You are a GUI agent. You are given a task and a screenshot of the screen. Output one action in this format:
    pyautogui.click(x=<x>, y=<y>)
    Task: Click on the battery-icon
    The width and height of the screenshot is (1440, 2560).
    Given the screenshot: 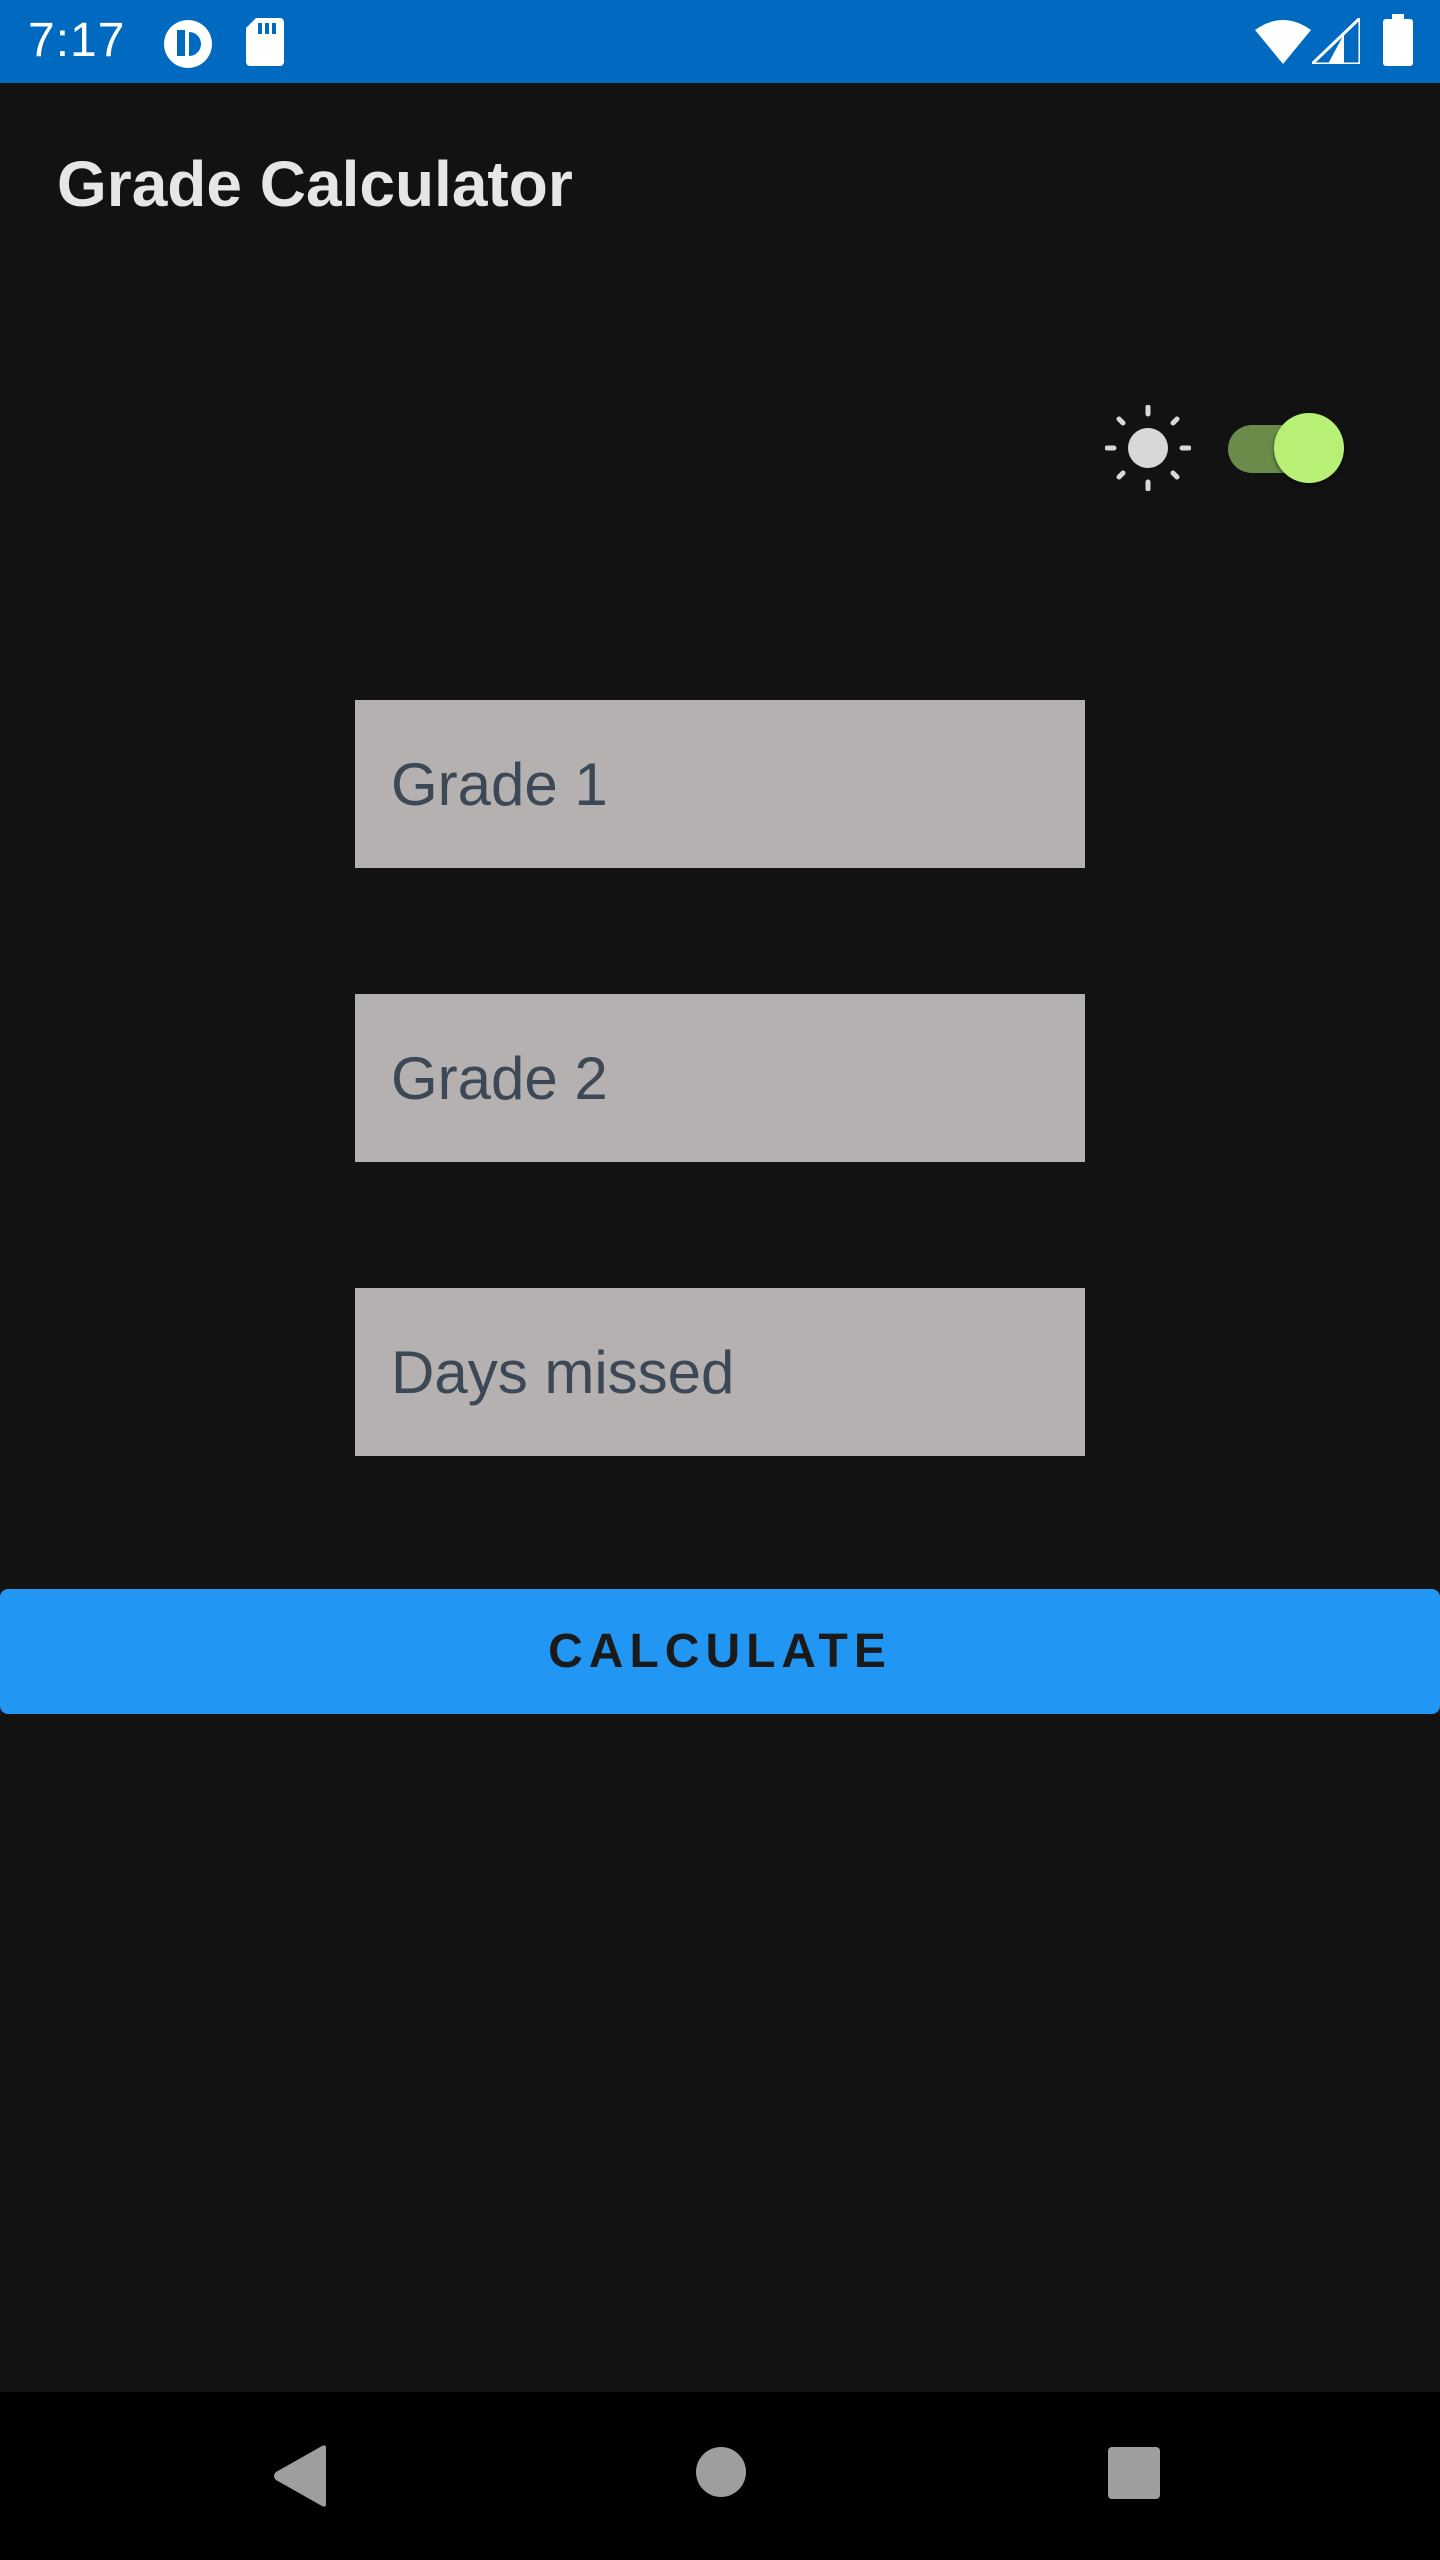 What is the action you would take?
    pyautogui.click(x=1398, y=40)
    